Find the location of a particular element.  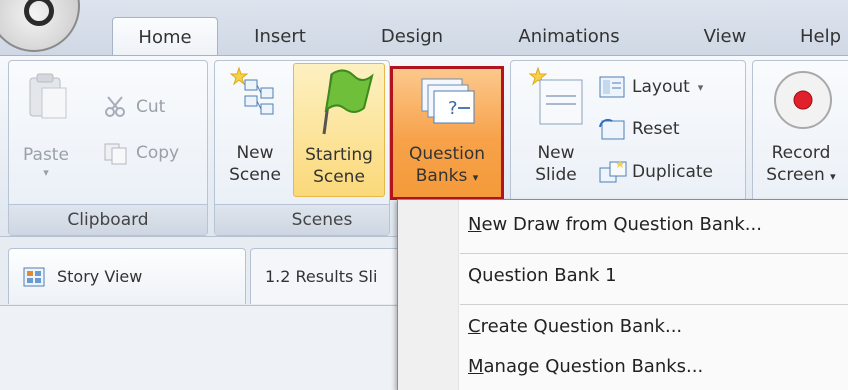

duplicate-label: Duplicate is located at coordinates (672, 172).